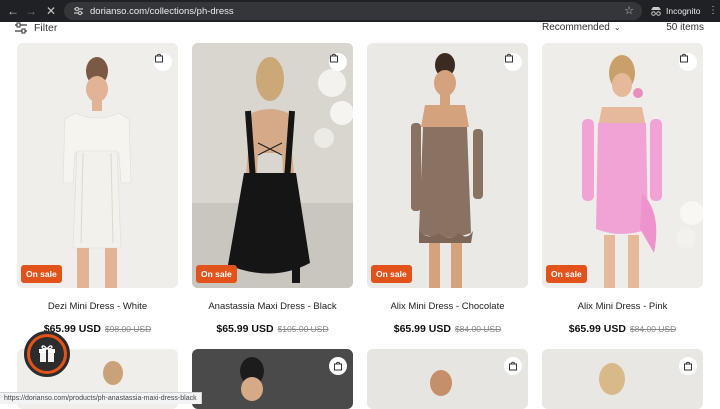  Describe the element at coordinates (447, 306) in the screenshot. I see `product-name: Alix Mini Dress - Chocolate` at that location.